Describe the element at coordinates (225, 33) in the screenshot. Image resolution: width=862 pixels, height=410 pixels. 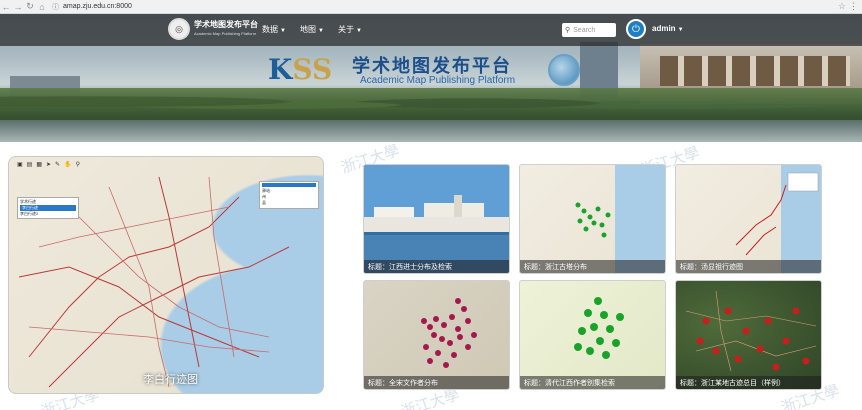
I see `site-subtitle: Academic Map Publishing Platform` at that location.